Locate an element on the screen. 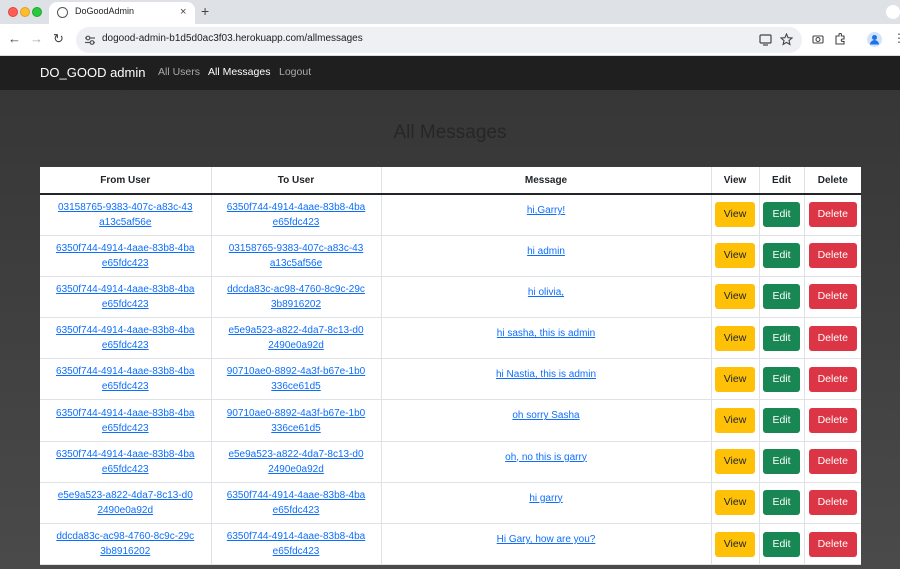 Image resolution: width=900 pixels, height=569 pixels. from-user-link: ddcda83c-ac98-4760-8c9c-29c3b8916202 is located at coordinates (125, 544).